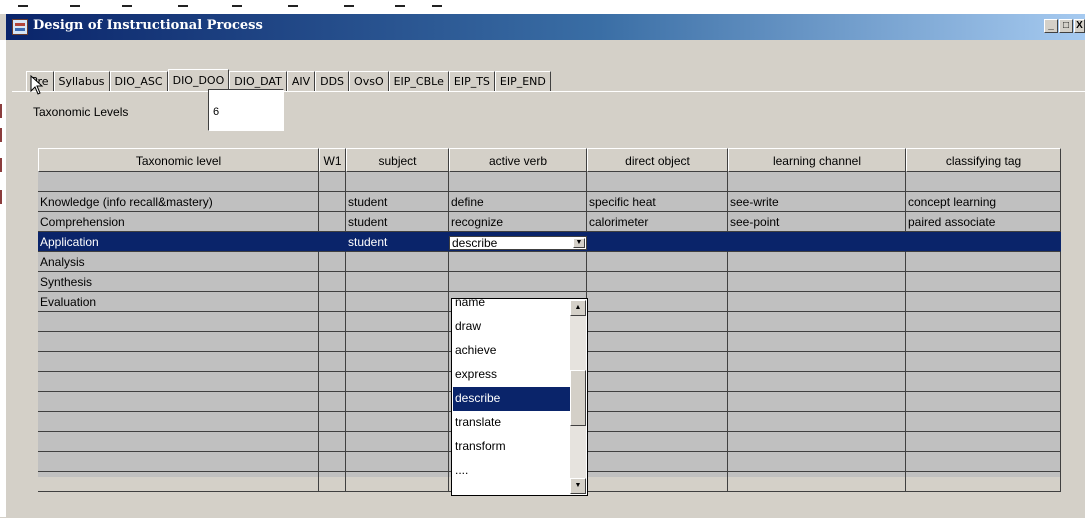 The width and height of the screenshot is (1085, 518). Describe the element at coordinates (578, 486) in the screenshot. I see `scroll-down-icon: ▼` at that location.